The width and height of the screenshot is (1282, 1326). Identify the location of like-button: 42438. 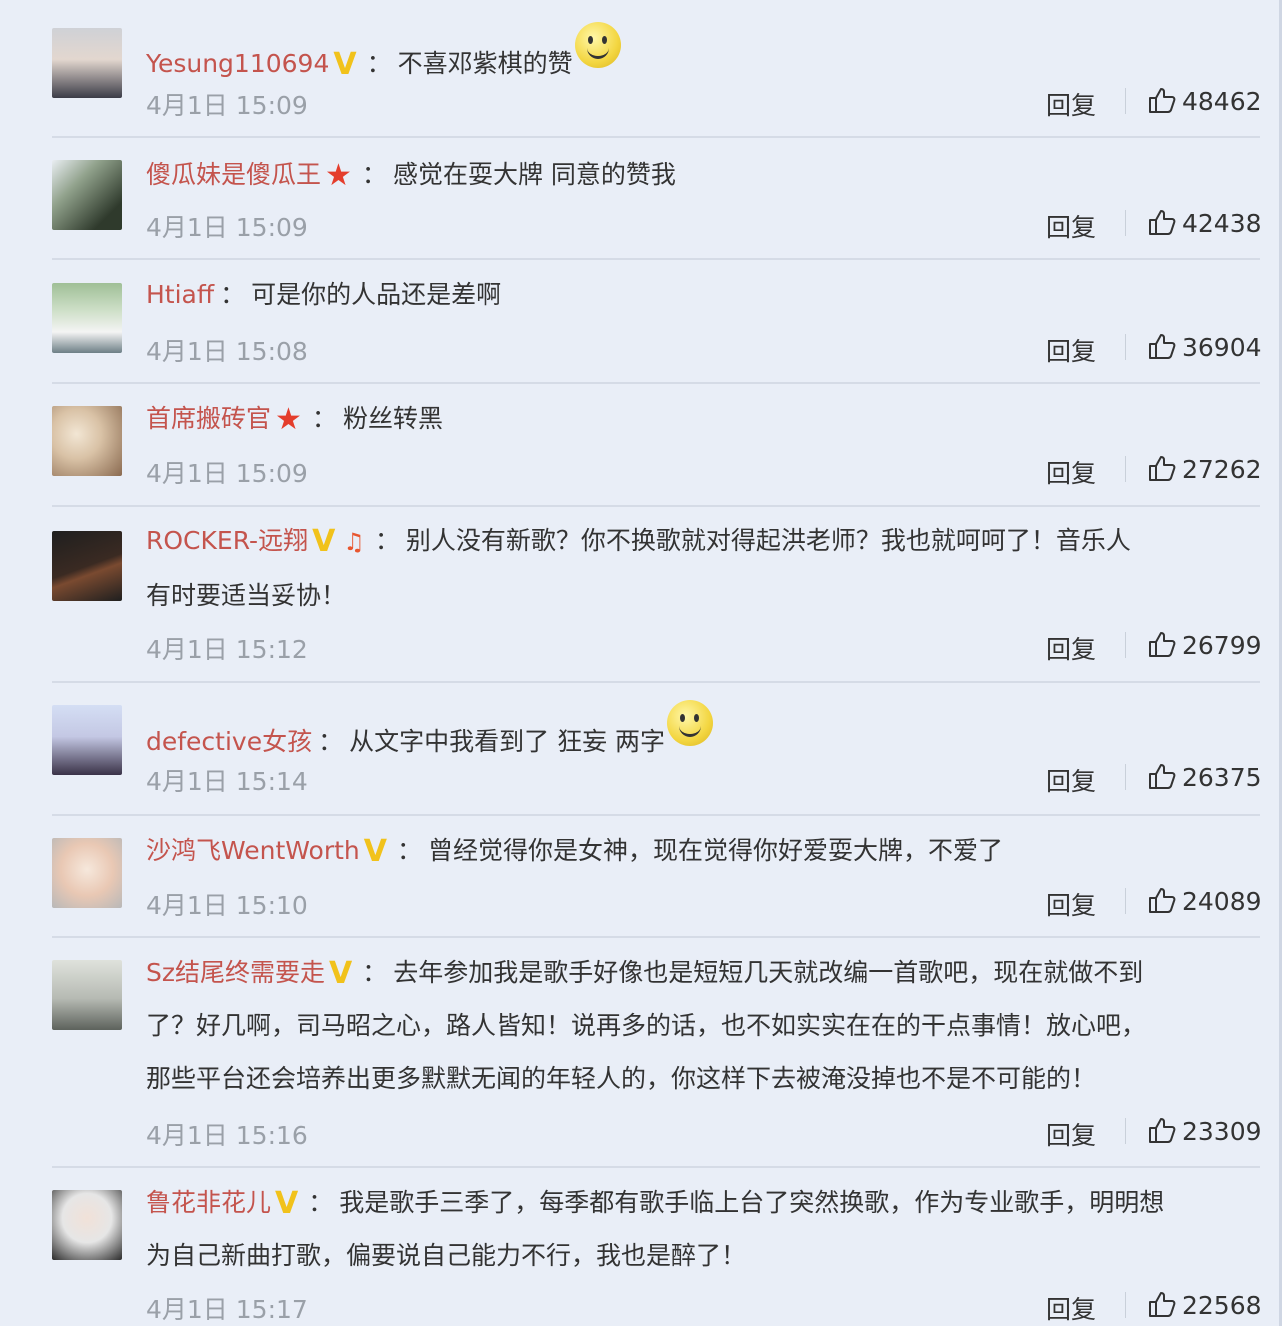
(1205, 223).